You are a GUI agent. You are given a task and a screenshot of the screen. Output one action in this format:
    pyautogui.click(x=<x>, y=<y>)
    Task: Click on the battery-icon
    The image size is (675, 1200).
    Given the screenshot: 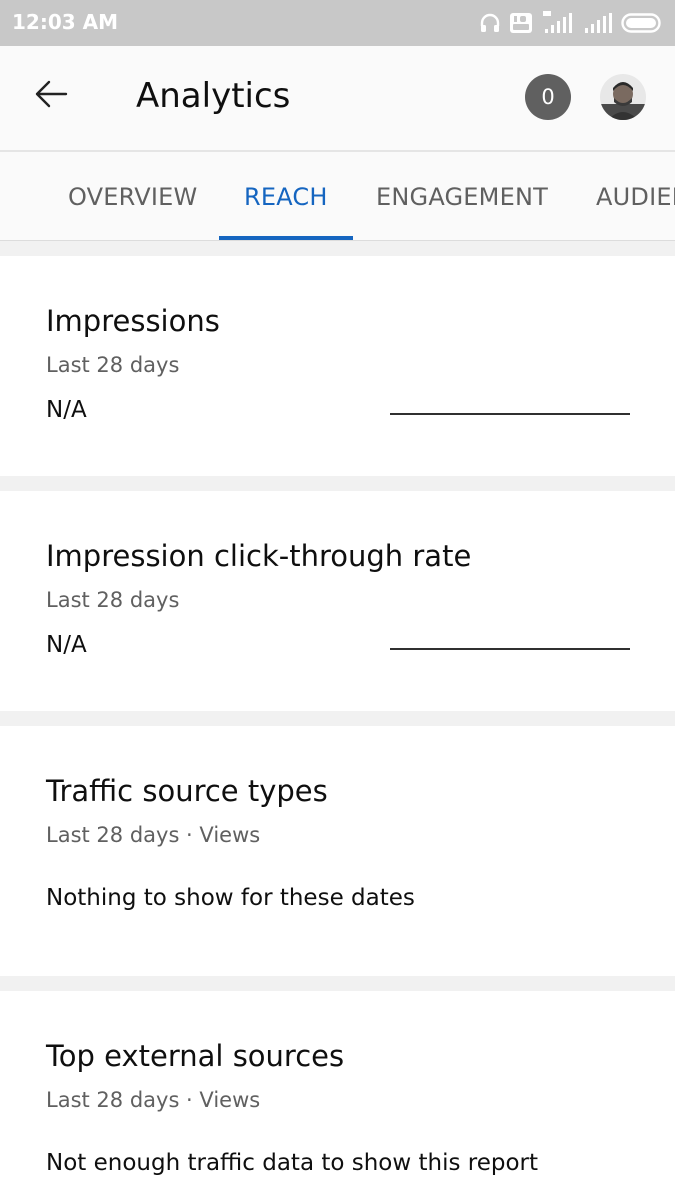 What is the action you would take?
    pyautogui.click(x=642, y=23)
    